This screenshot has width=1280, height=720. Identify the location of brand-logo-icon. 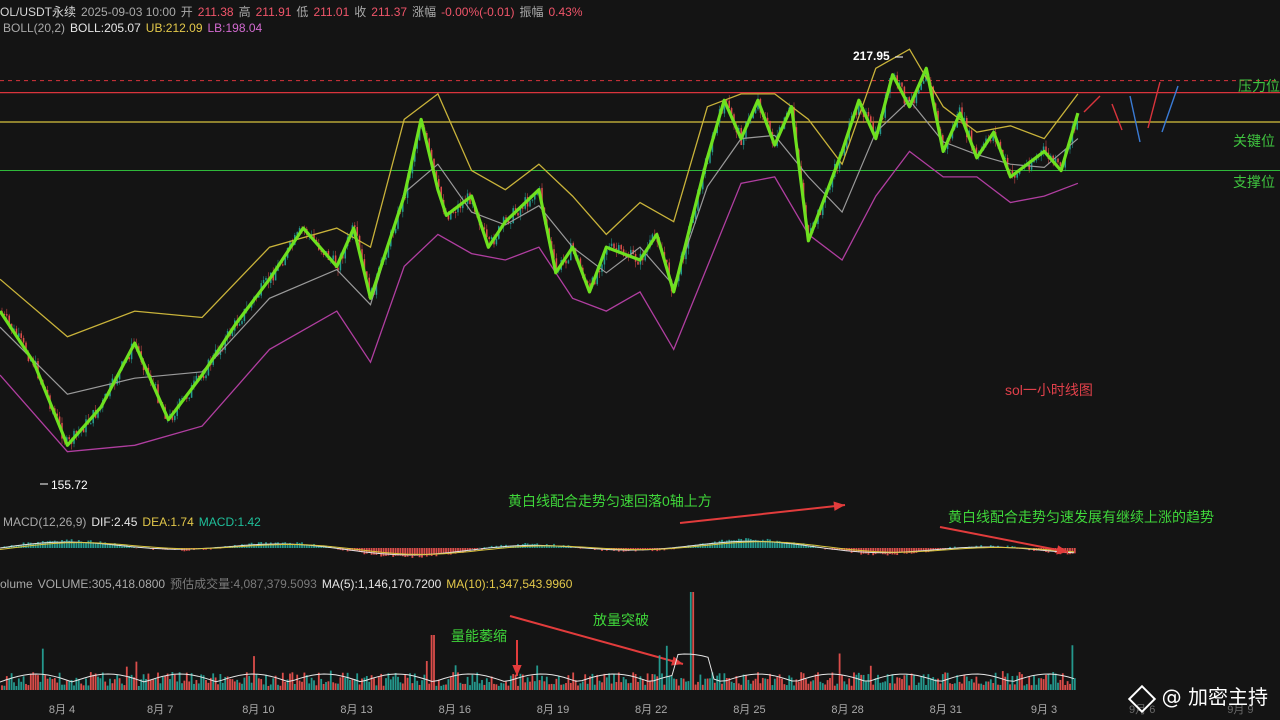
(1141, 698).